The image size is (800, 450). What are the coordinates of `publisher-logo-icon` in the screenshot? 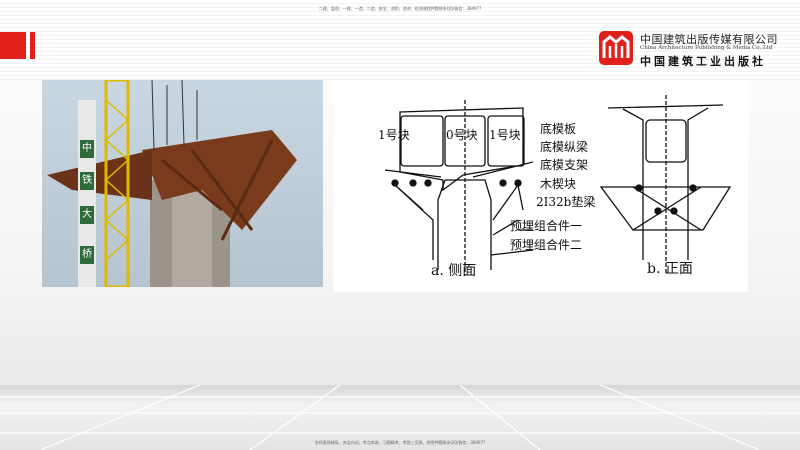 It's located at (616, 48).